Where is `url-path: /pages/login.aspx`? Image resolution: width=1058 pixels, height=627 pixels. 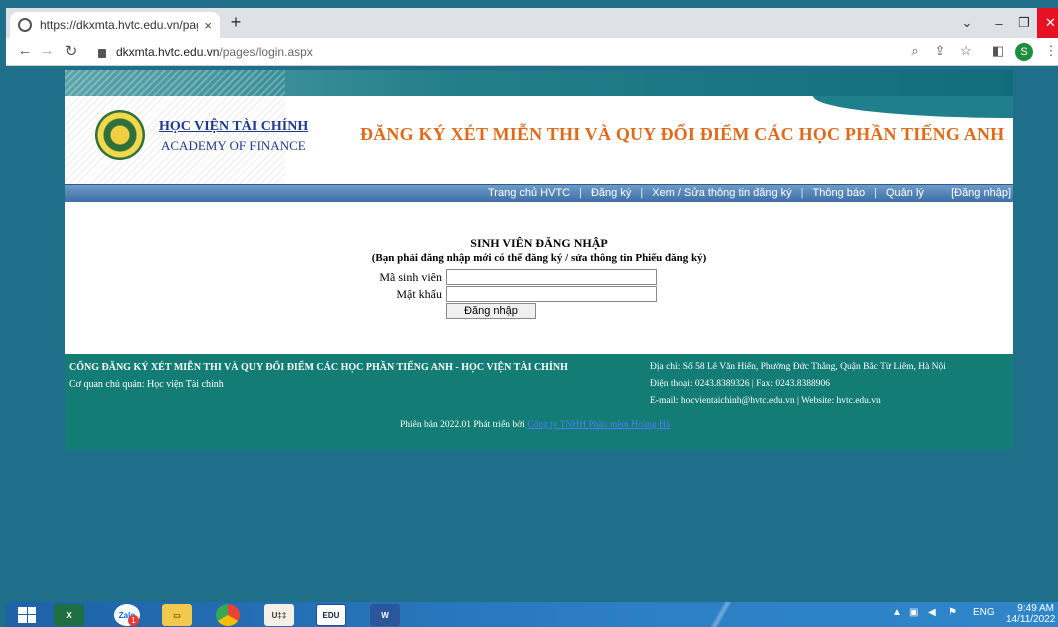
url-path: /pages/login.aspx is located at coordinates (266, 52).